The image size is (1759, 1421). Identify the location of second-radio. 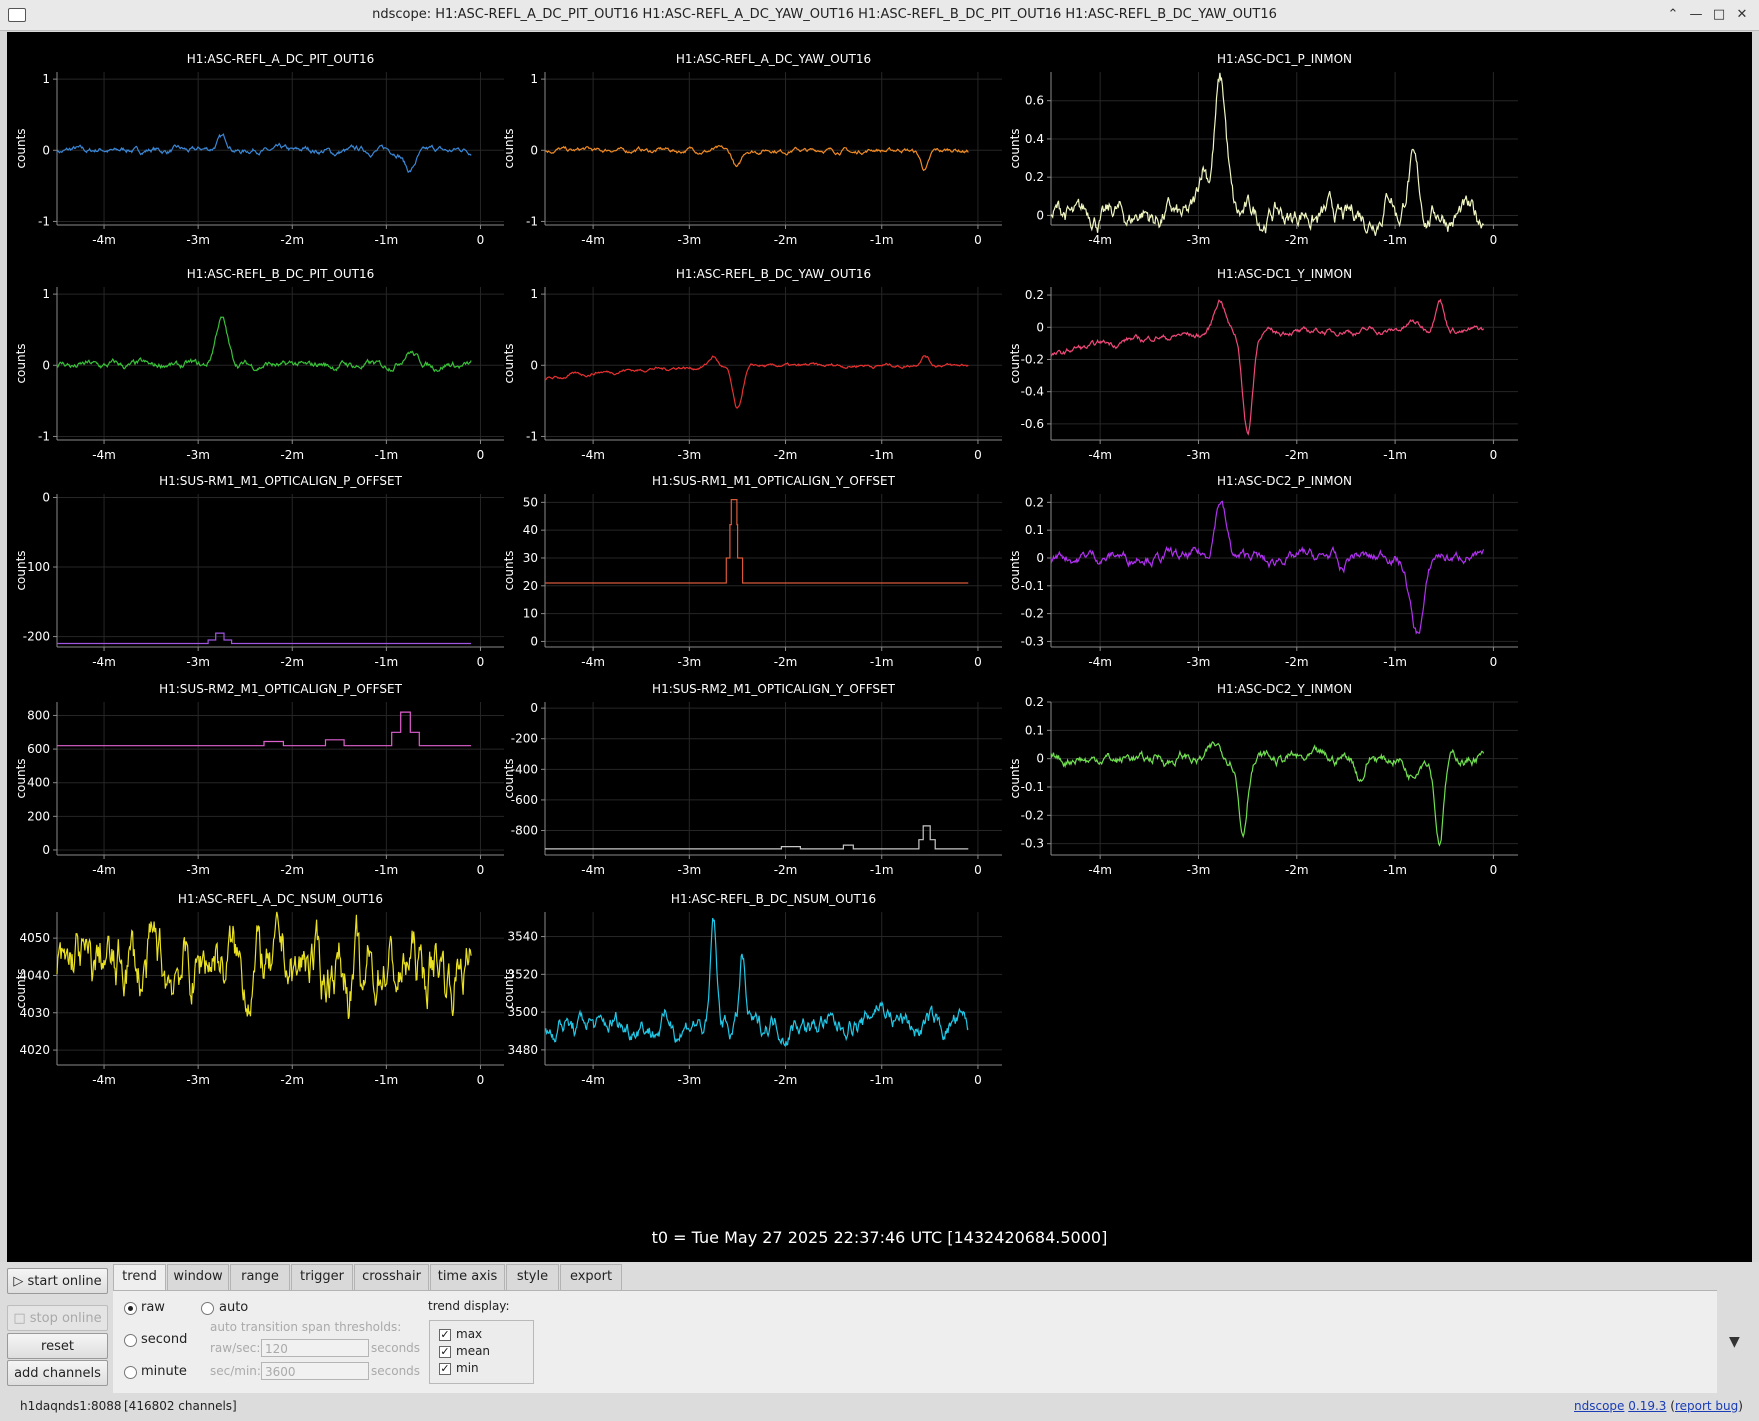
(130, 1340).